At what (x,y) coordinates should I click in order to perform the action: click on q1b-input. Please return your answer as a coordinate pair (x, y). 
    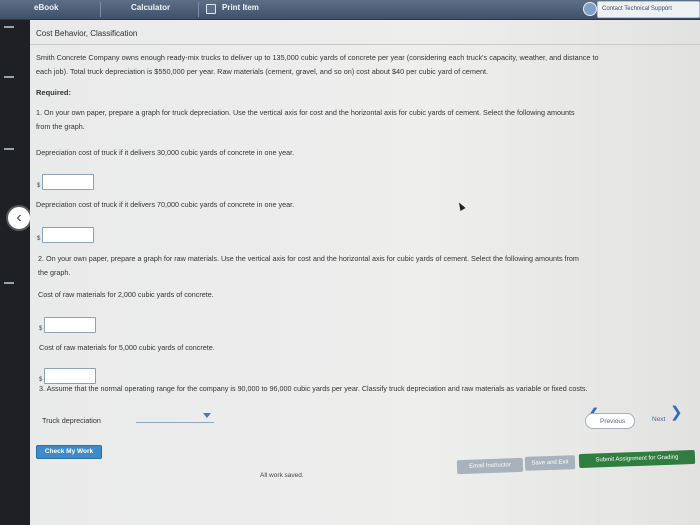
    Looking at the image, I should click on (68, 235).